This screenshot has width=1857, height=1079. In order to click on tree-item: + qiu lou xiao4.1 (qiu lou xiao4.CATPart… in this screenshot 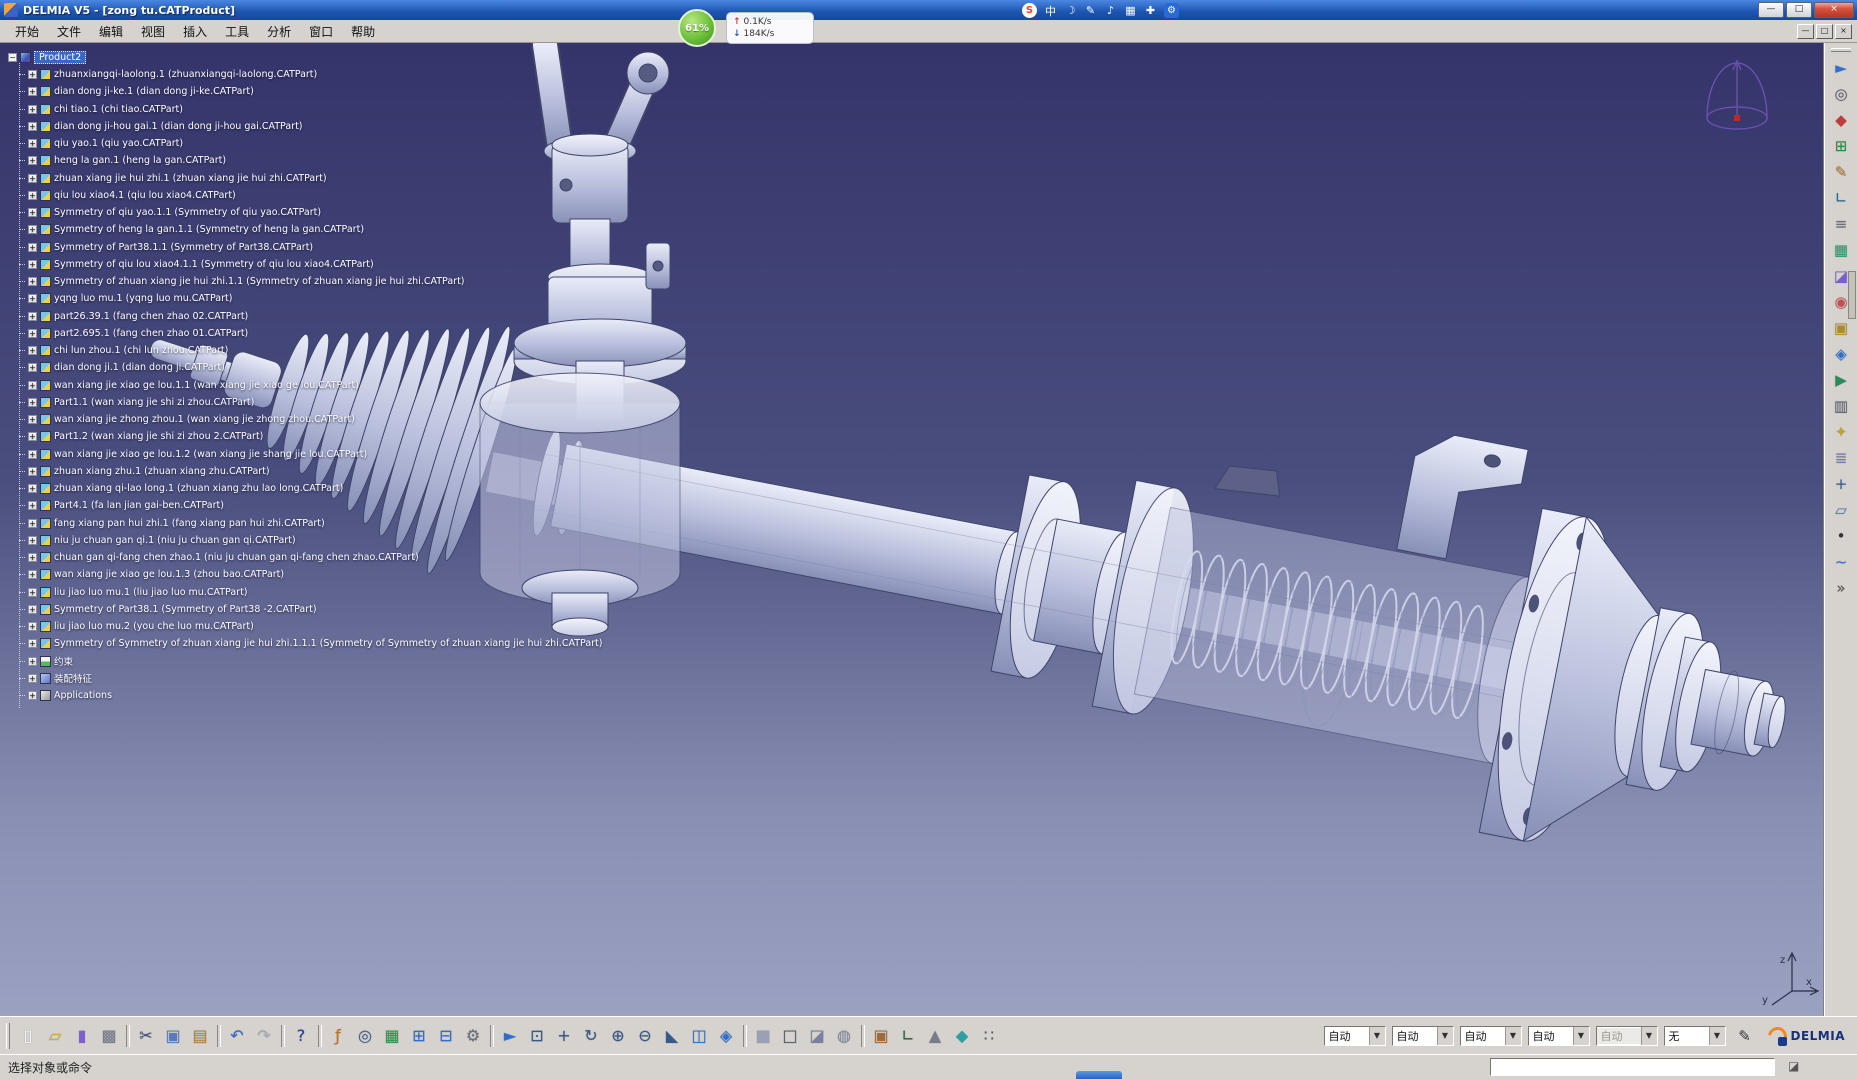, I will do `click(309, 195)`.